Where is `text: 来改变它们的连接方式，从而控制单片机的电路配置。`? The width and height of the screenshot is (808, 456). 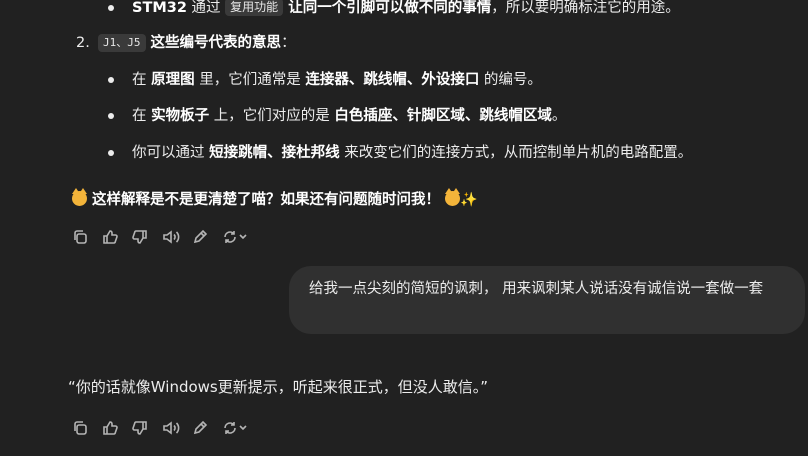 text: 来改变它们的连接方式，从而控制单片机的电路配置。 is located at coordinates (516, 153).